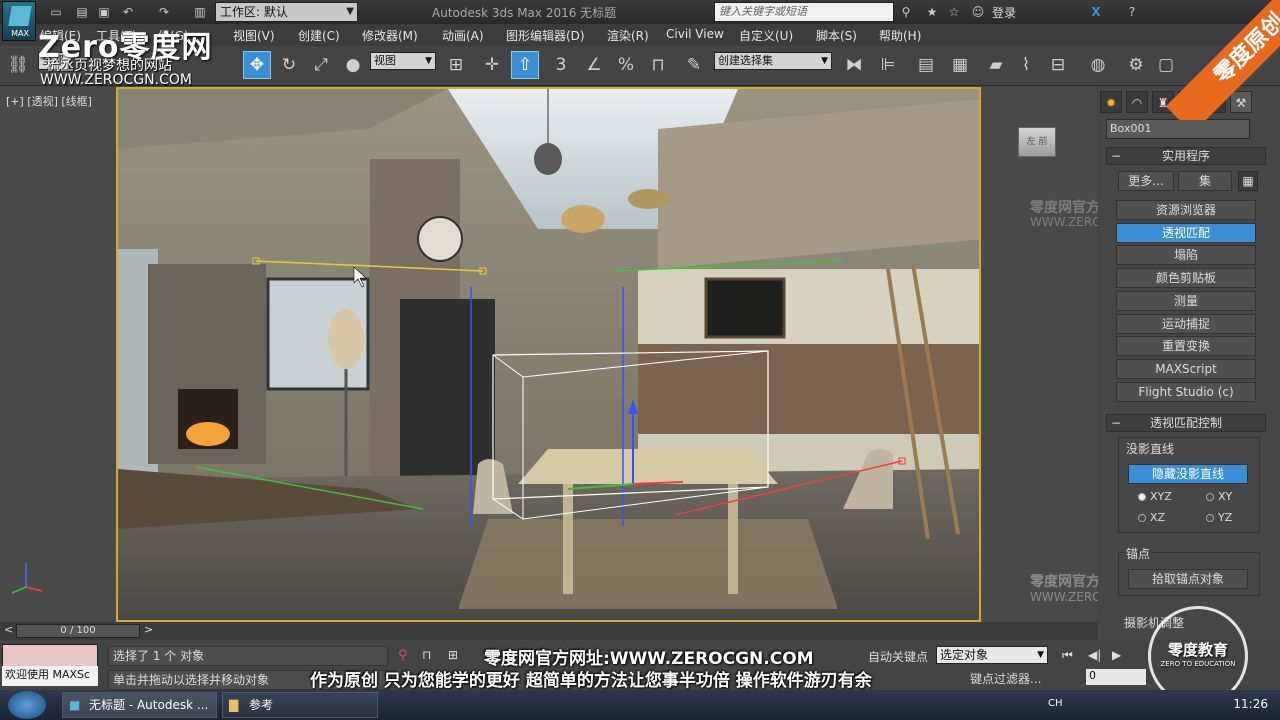 The width and height of the screenshot is (1280, 720). Describe the element at coordinates (626, 65) in the screenshot. I see `percent-snap-icon: %` at that location.